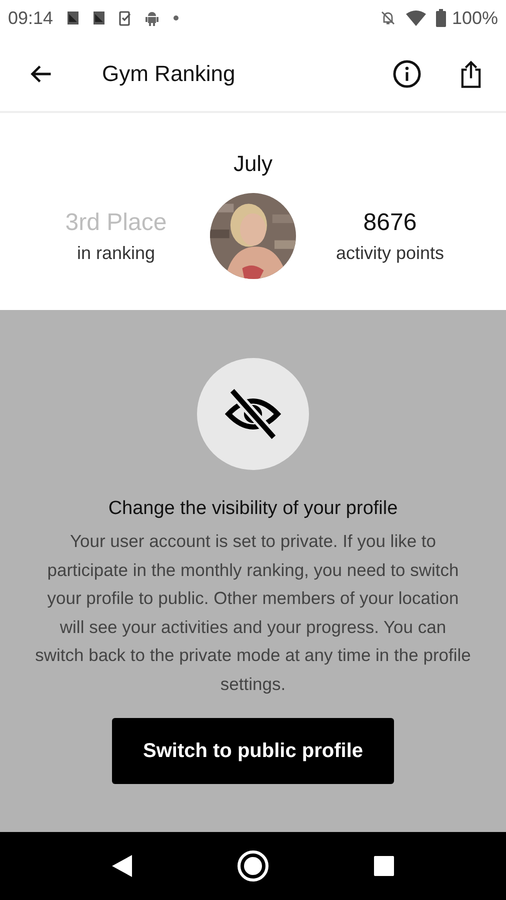 This screenshot has width=506, height=900. I want to click on dialog-title: Change the visibility of your profile, so click(253, 509).